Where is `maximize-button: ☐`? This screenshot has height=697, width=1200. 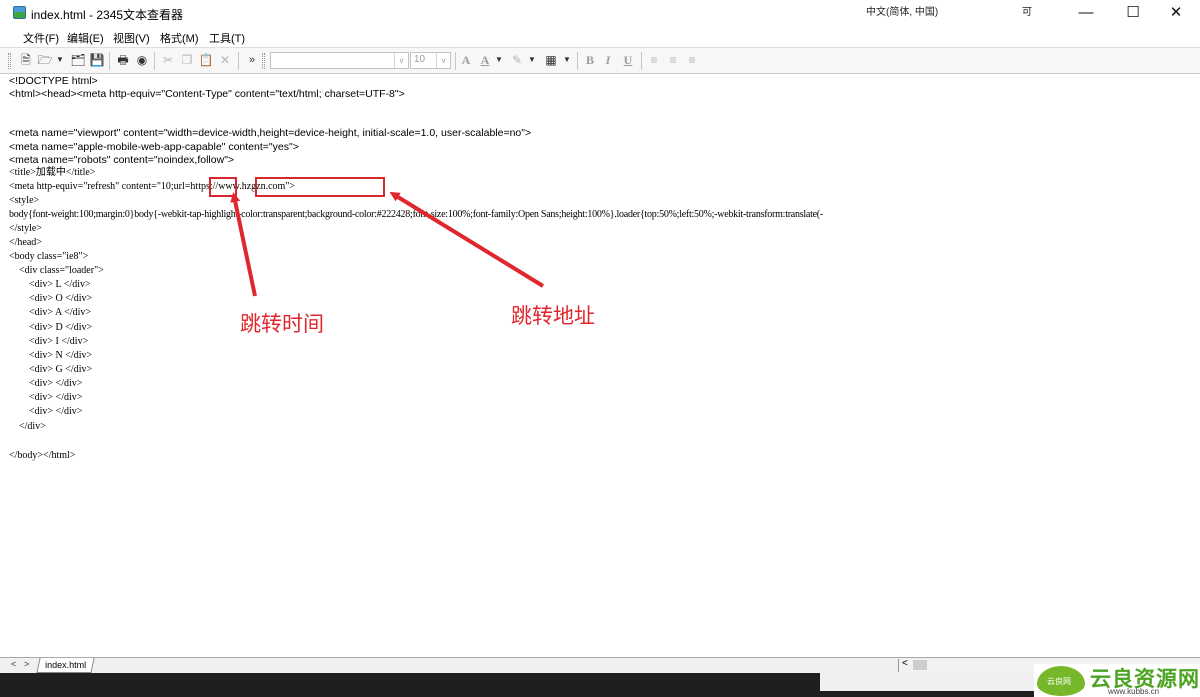 maximize-button: ☐ is located at coordinates (1133, 13).